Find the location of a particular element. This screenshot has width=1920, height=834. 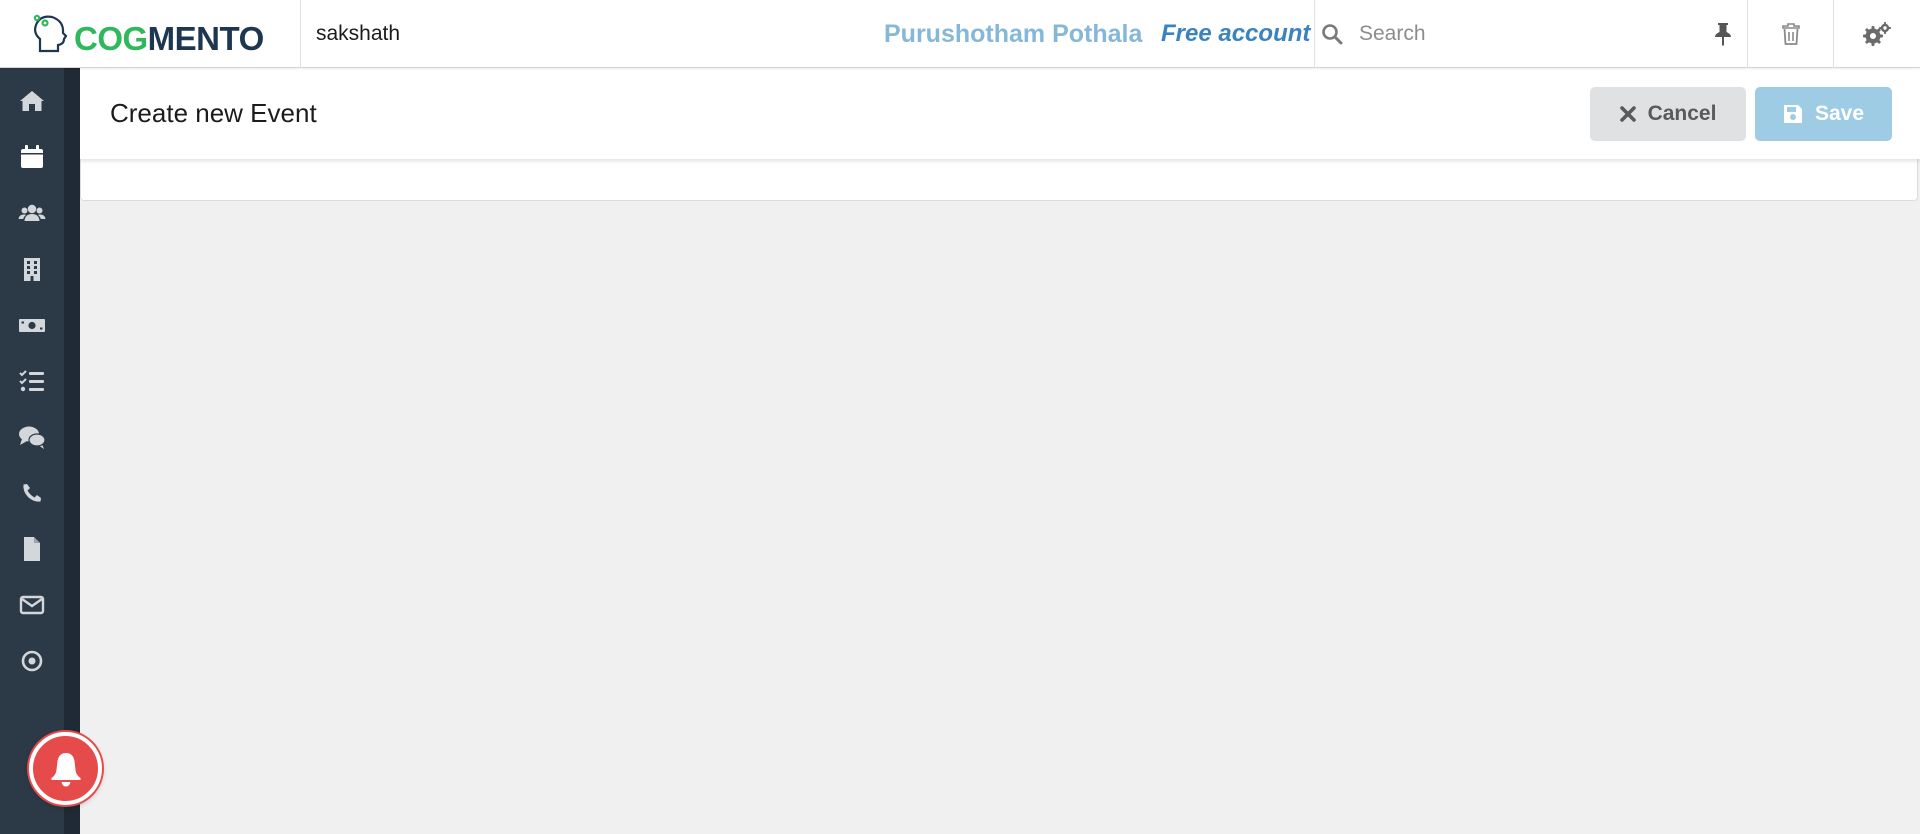

email-icon is located at coordinates (32, 605).